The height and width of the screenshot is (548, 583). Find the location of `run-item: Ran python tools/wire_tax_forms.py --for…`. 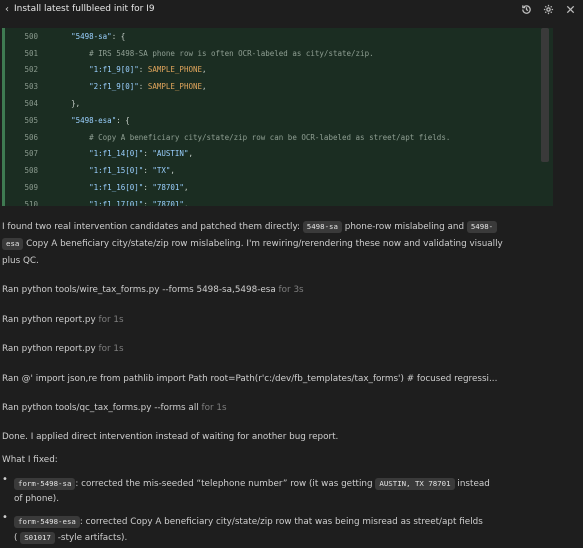

run-item: Ran python tools/wire_tax_forms.py --for… is located at coordinates (153, 290).